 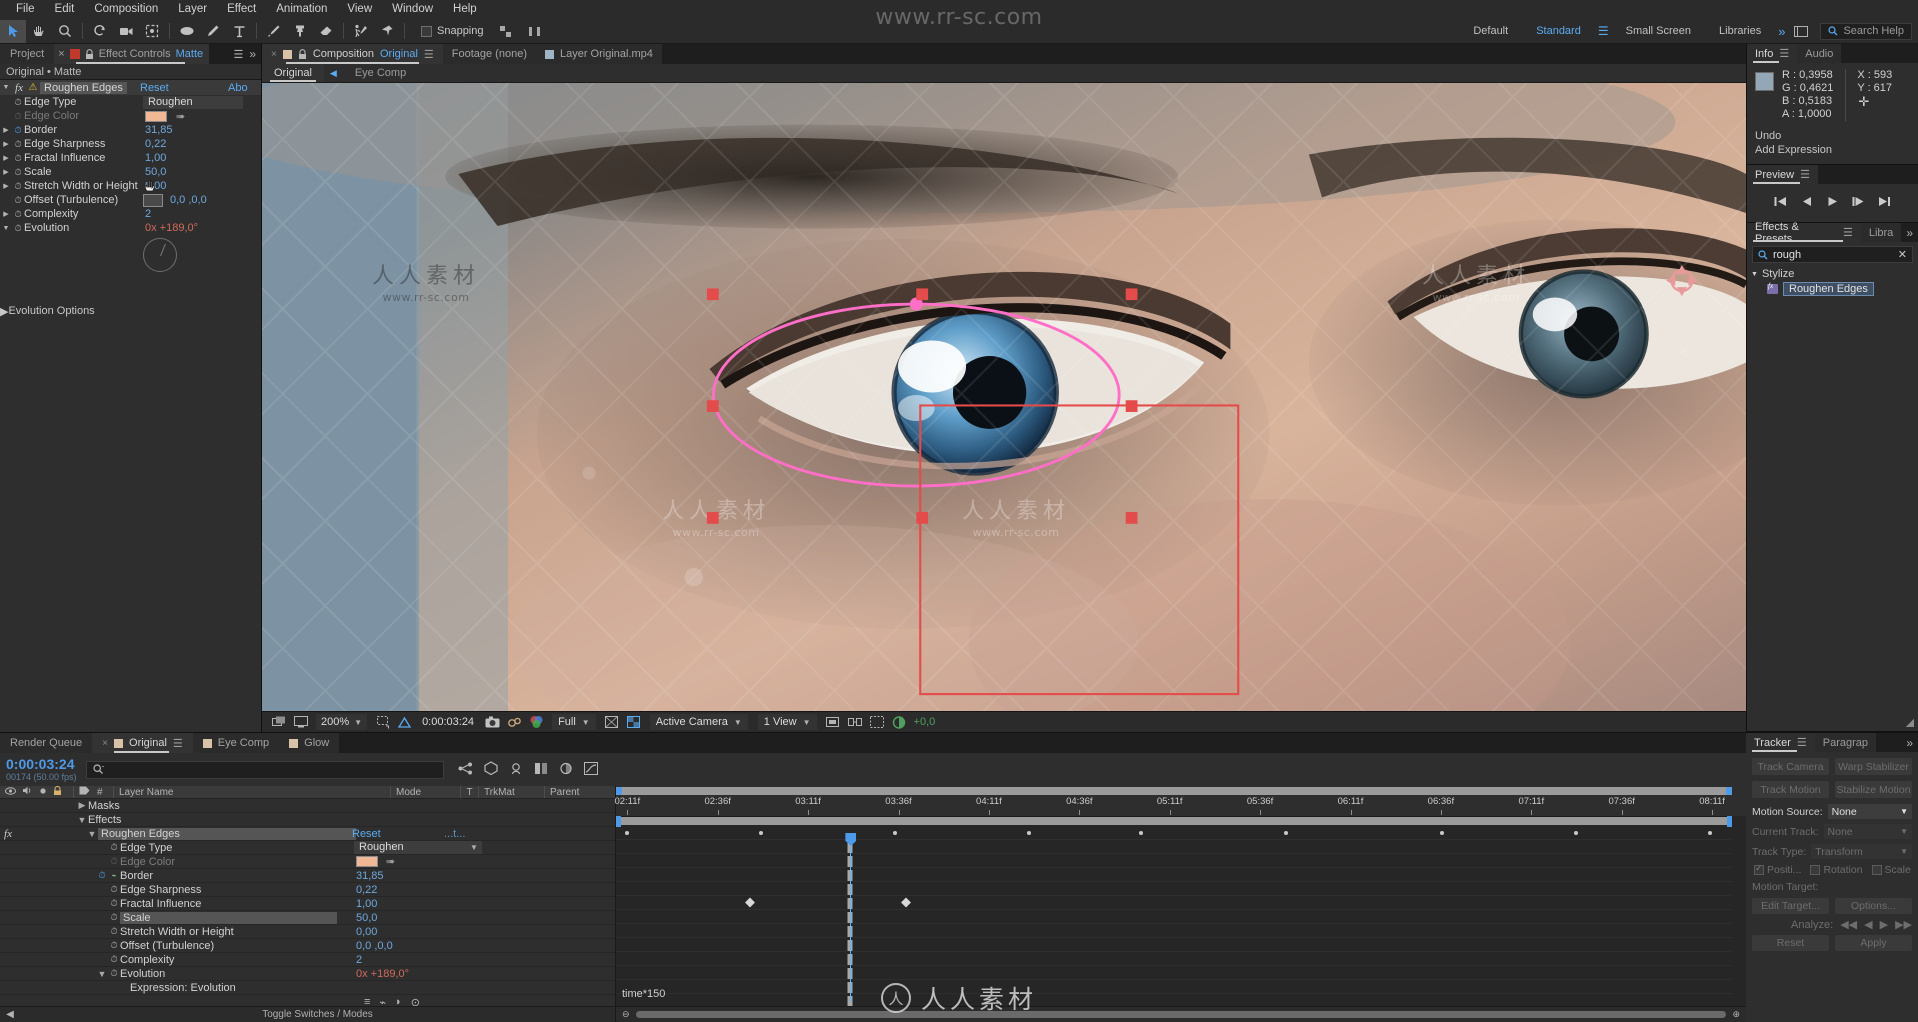 I want to click on chevron-down-icon: ▼, so click(x=474, y=847).